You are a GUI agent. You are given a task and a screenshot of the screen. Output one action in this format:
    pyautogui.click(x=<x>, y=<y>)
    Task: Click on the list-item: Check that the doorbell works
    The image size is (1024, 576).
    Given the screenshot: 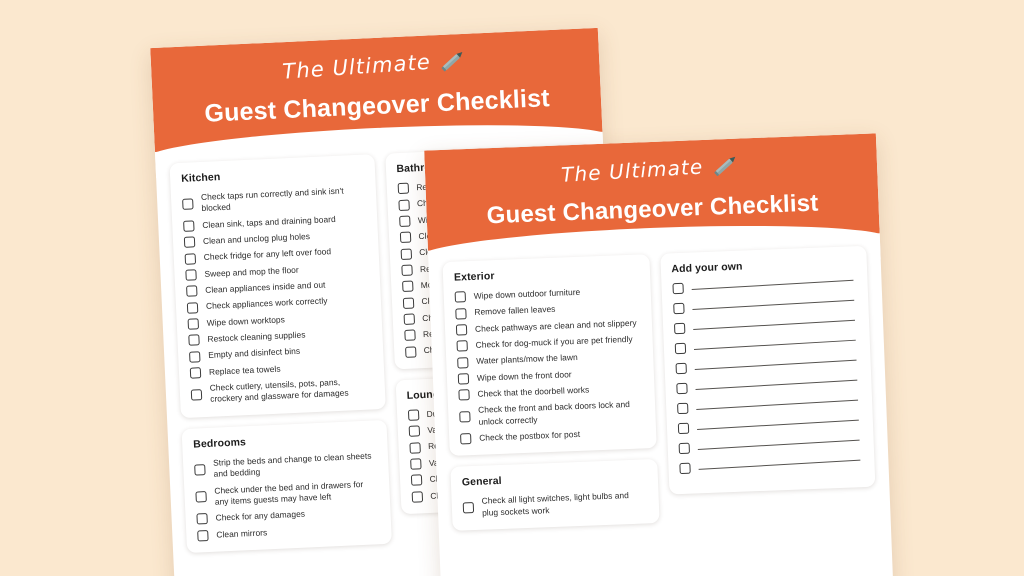 What is the action you would take?
    pyautogui.click(x=550, y=392)
    